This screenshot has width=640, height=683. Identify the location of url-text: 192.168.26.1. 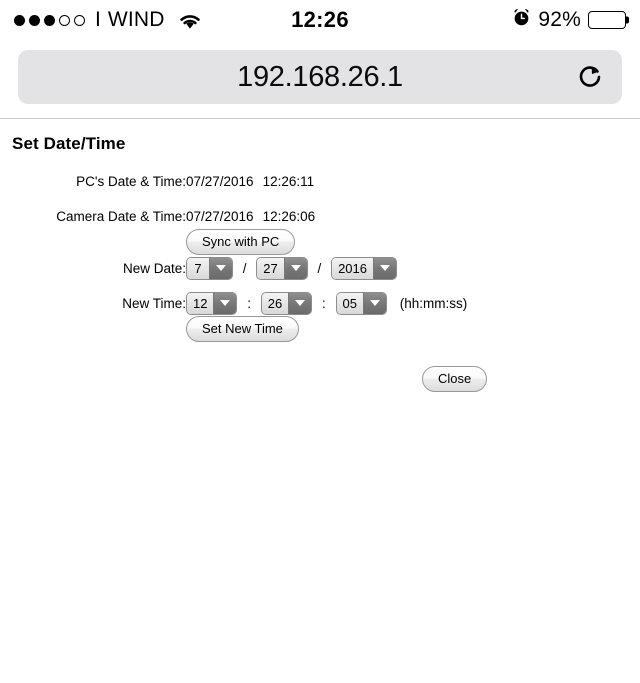
(320, 76).